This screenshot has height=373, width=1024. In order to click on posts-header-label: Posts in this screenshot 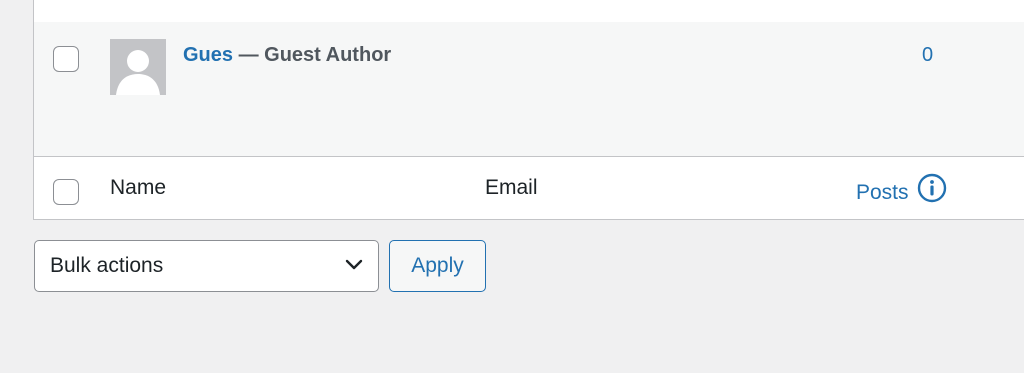, I will do `click(882, 192)`.